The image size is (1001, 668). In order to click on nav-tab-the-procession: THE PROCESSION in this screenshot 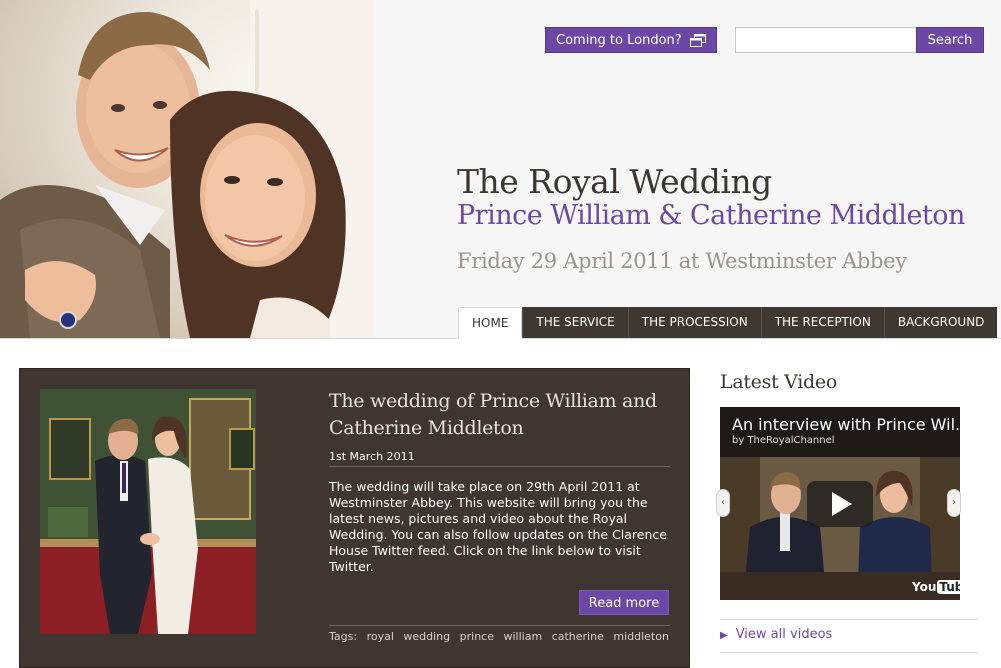, I will do `click(694, 322)`.